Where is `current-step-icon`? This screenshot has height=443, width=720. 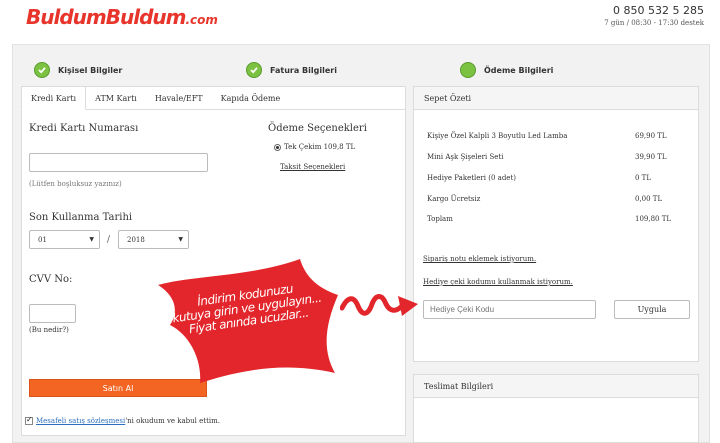 current-step-icon is located at coordinates (468, 70).